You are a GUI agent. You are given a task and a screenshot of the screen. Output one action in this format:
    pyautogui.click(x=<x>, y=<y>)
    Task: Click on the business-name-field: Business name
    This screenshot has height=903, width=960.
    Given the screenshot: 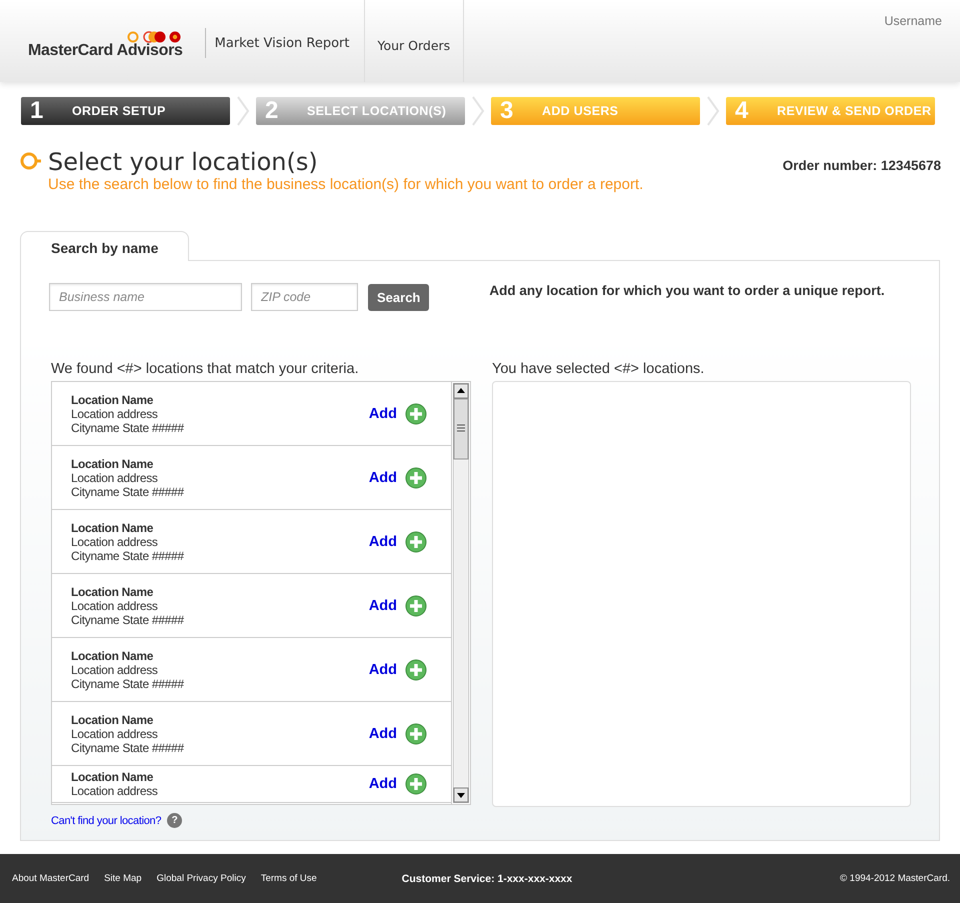 What is the action you would take?
    pyautogui.click(x=145, y=297)
    